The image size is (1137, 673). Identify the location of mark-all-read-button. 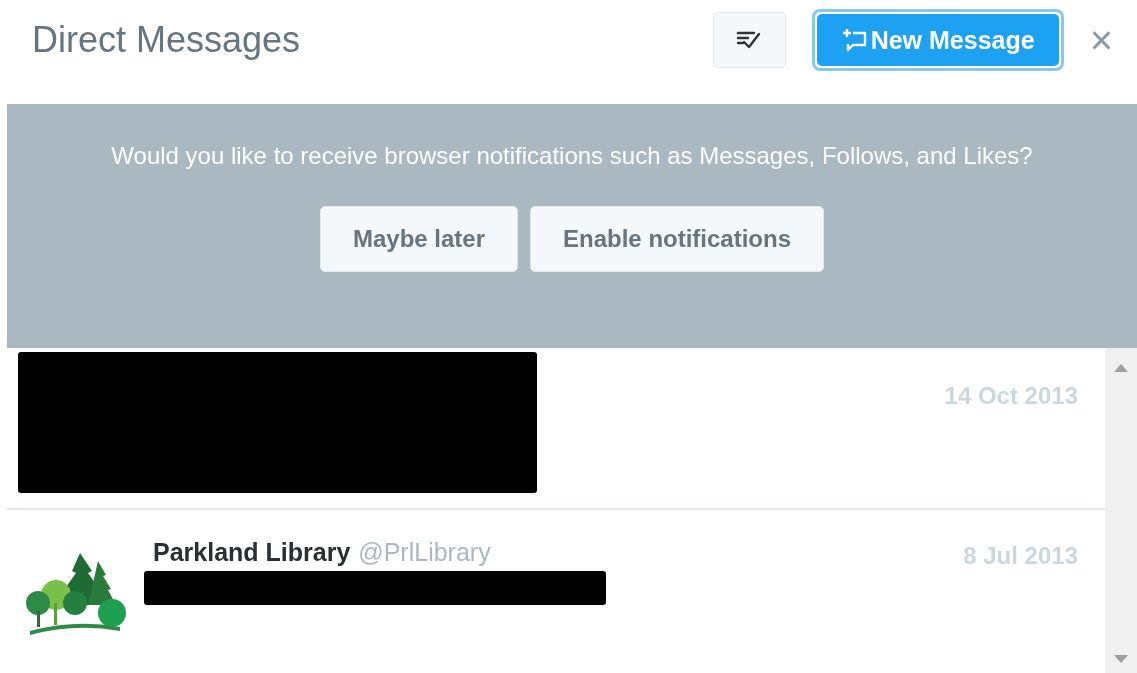
(749, 40).